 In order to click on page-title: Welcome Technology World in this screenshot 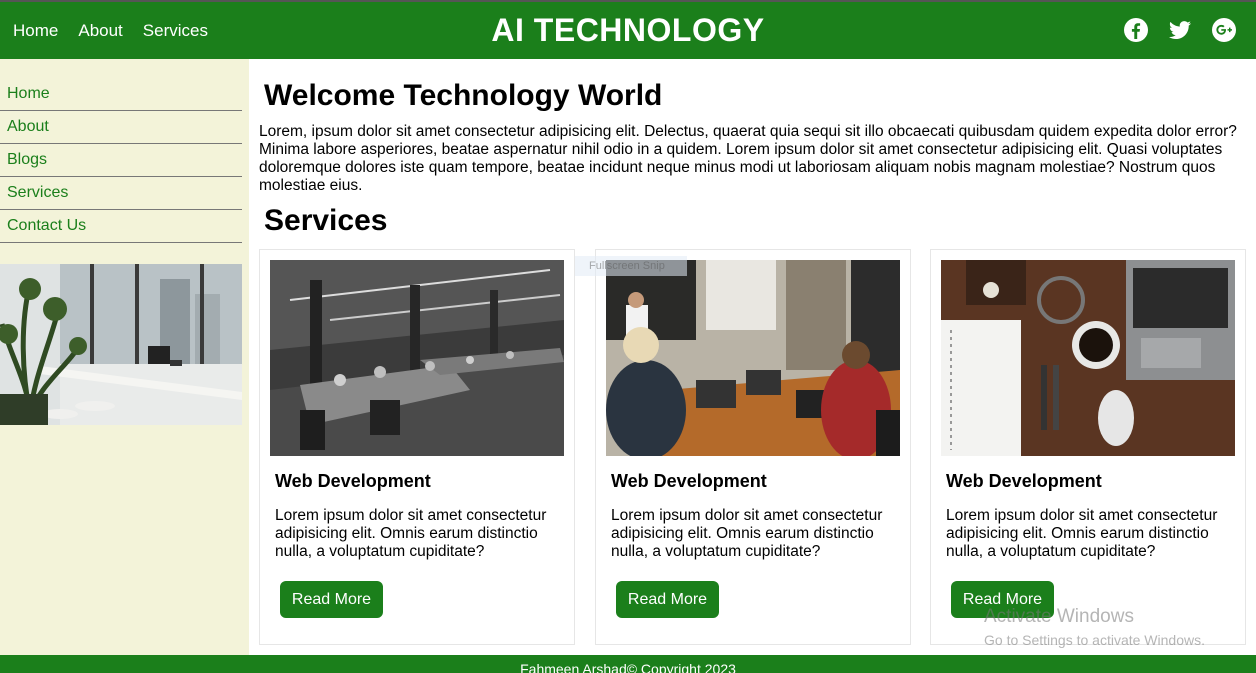, I will do `click(463, 95)`.